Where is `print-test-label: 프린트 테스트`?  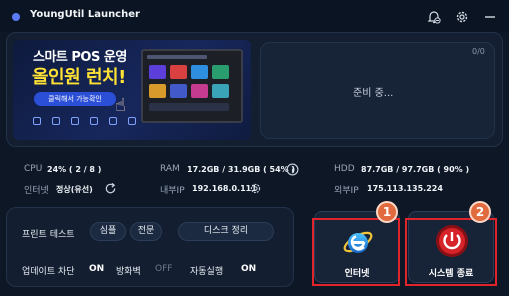 print-test-label: 프린트 테스트 is located at coordinates (48, 235).